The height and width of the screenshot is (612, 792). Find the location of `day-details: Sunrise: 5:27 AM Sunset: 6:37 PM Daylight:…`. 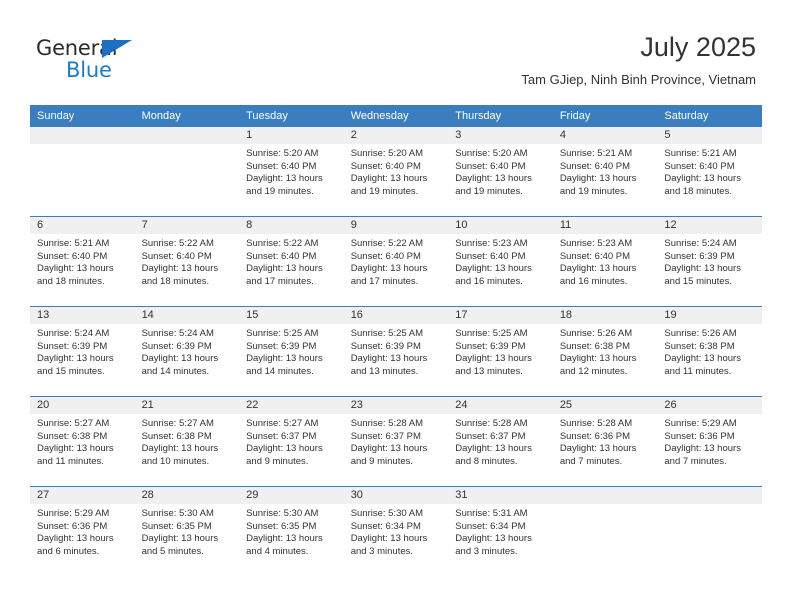

day-details: Sunrise: 5:27 AM Sunset: 6:37 PM Daylight:… is located at coordinates (291, 441).